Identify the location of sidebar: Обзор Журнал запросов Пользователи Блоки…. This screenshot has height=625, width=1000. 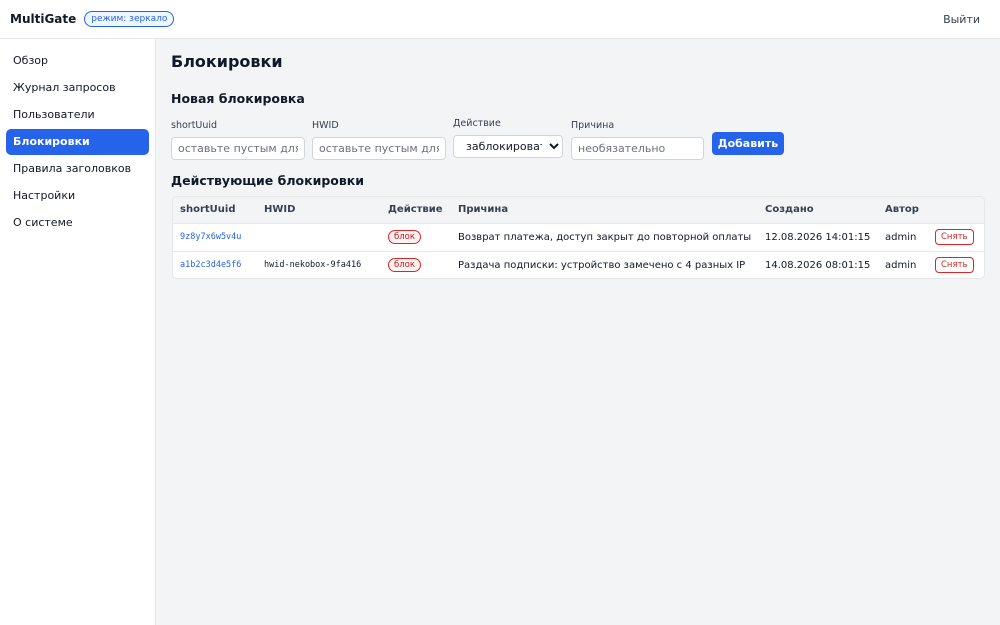
(78, 332).